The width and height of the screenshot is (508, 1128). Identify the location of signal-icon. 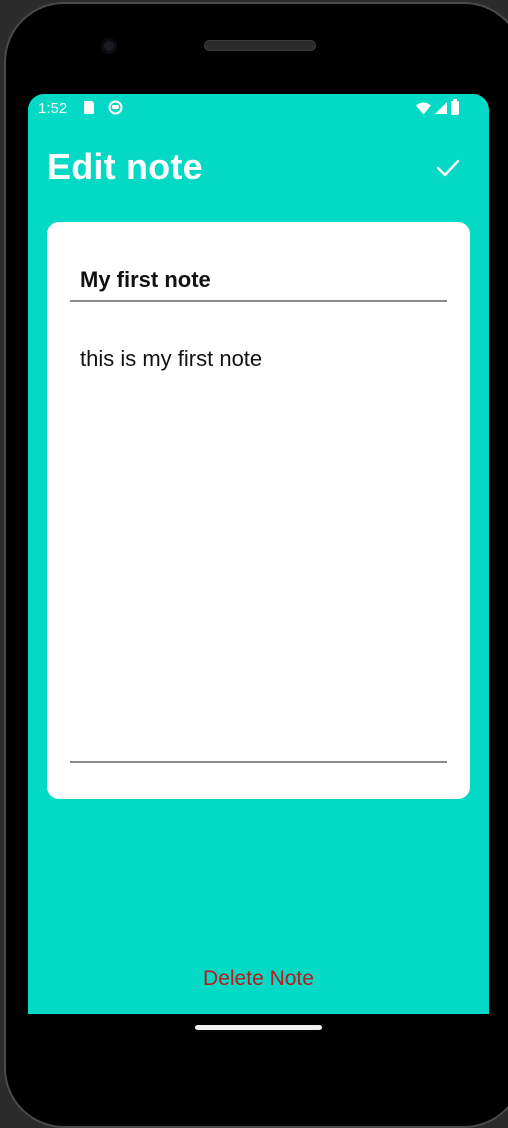
(441, 108).